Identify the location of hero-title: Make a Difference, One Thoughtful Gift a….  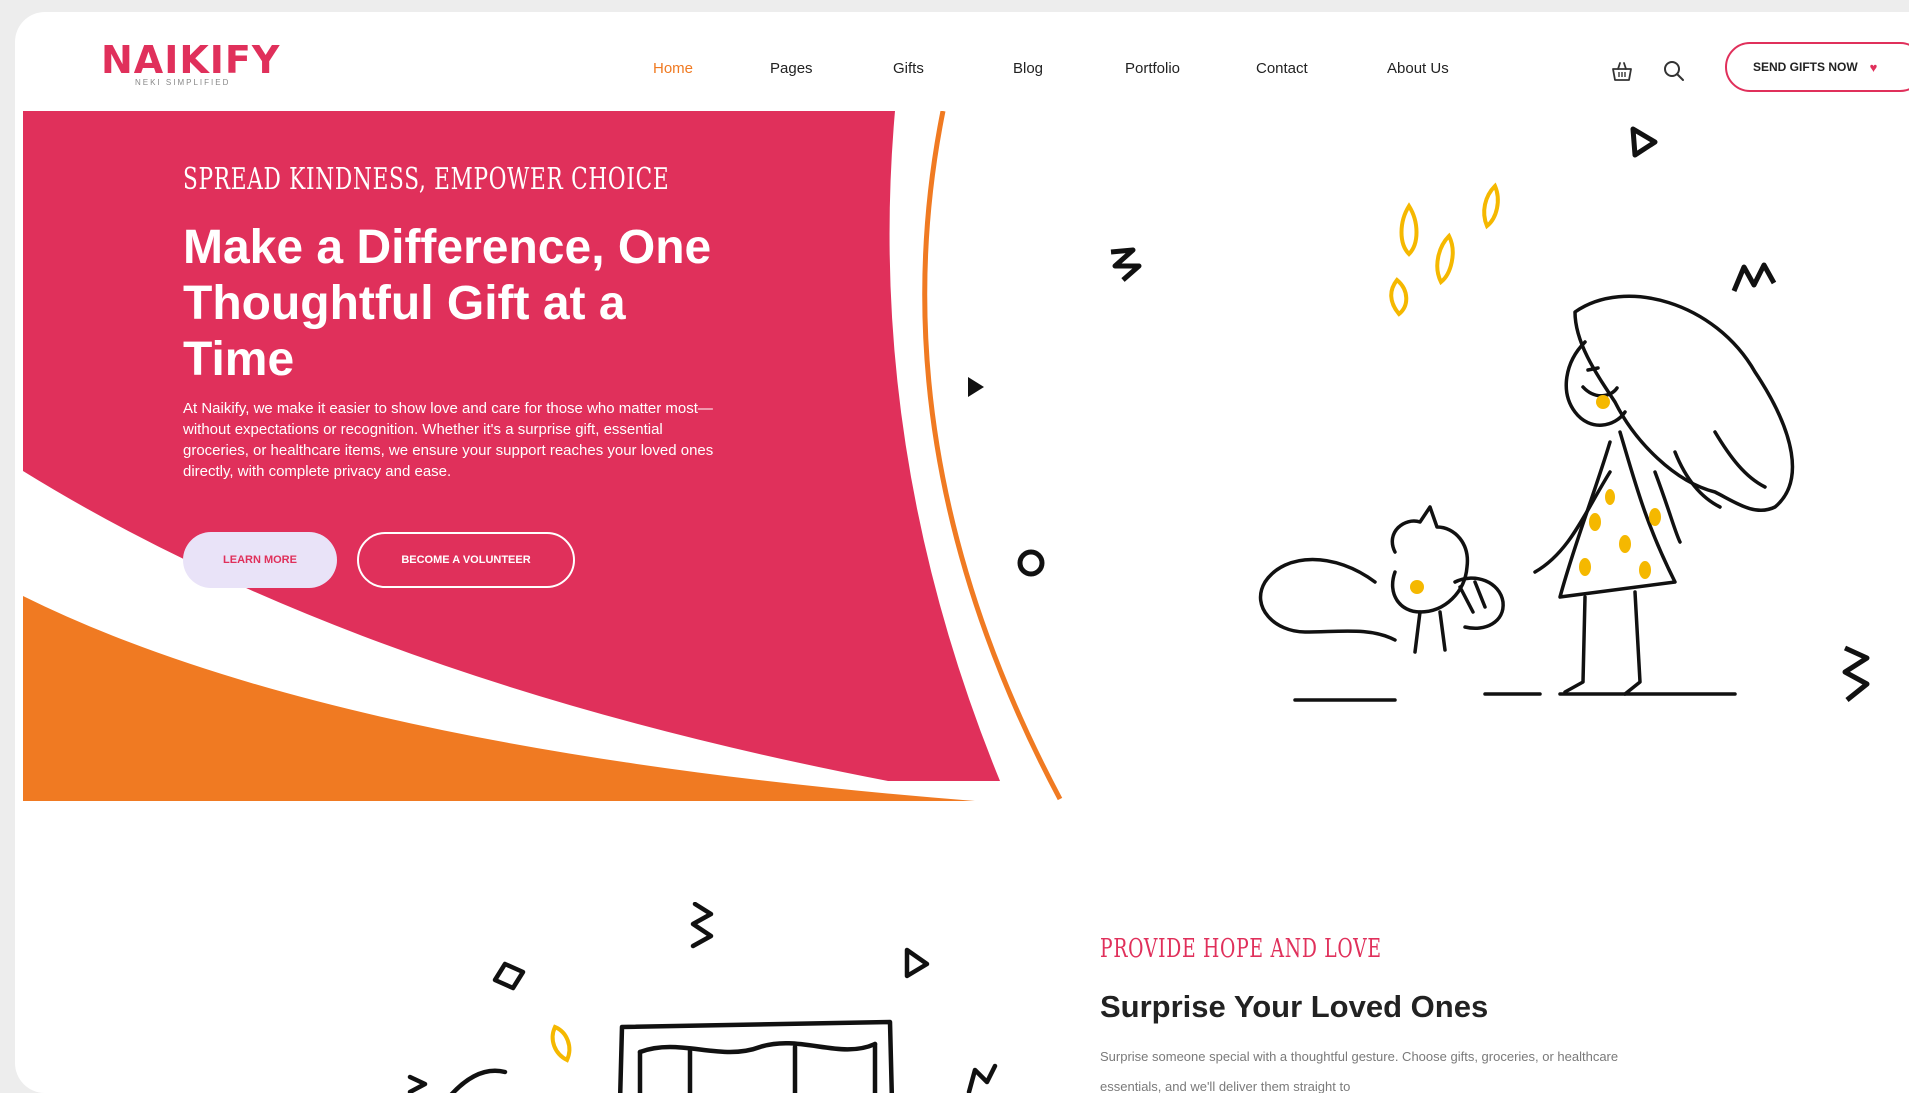
(447, 303).